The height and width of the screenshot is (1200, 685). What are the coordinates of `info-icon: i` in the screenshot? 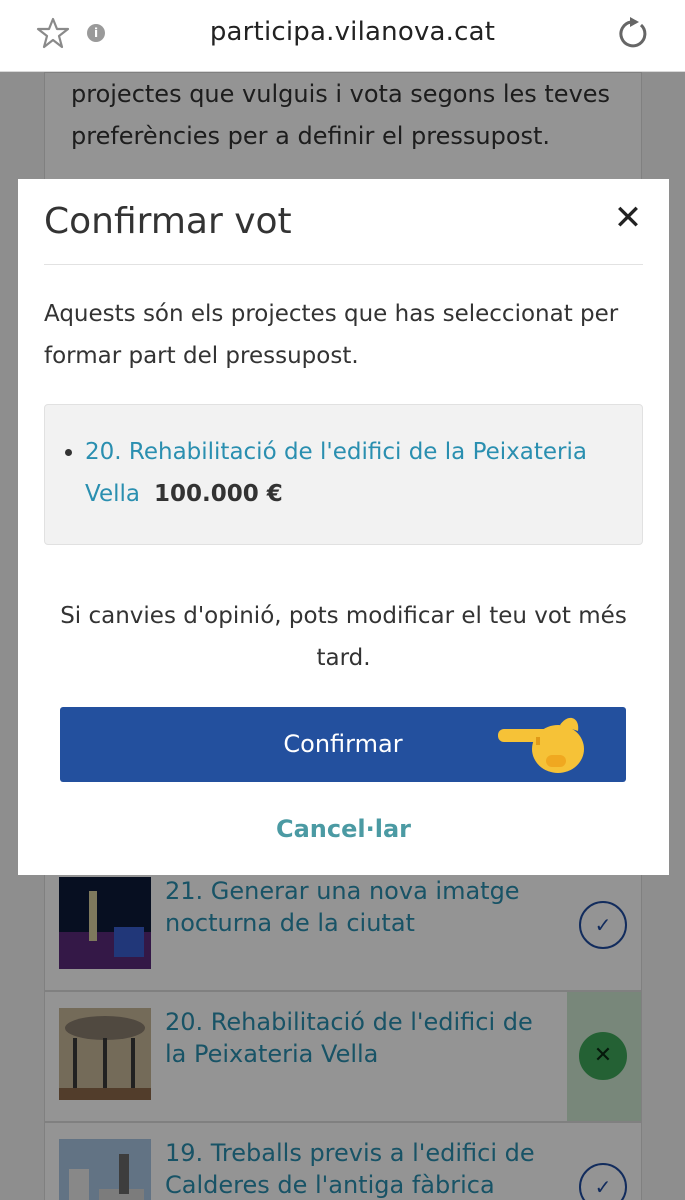 It's located at (96, 33).